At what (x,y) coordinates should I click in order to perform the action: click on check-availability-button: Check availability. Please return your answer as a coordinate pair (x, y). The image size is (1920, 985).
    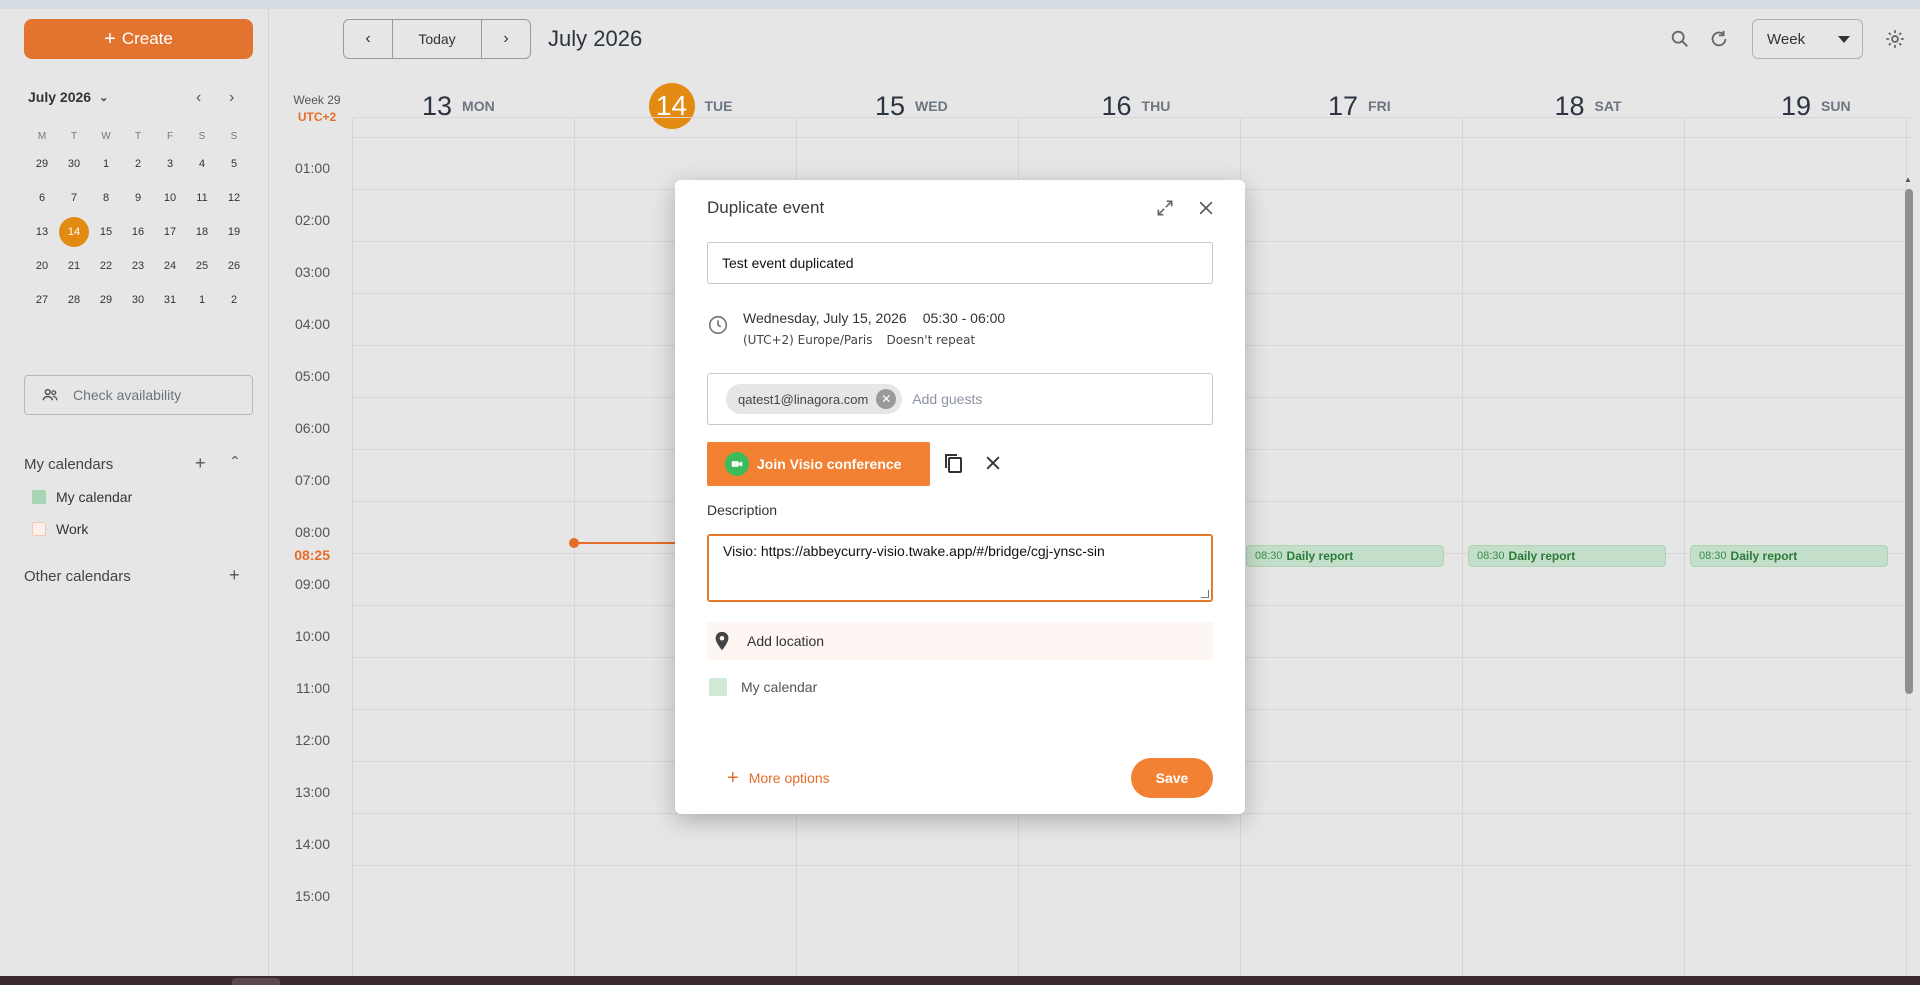
    Looking at the image, I should click on (138, 395).